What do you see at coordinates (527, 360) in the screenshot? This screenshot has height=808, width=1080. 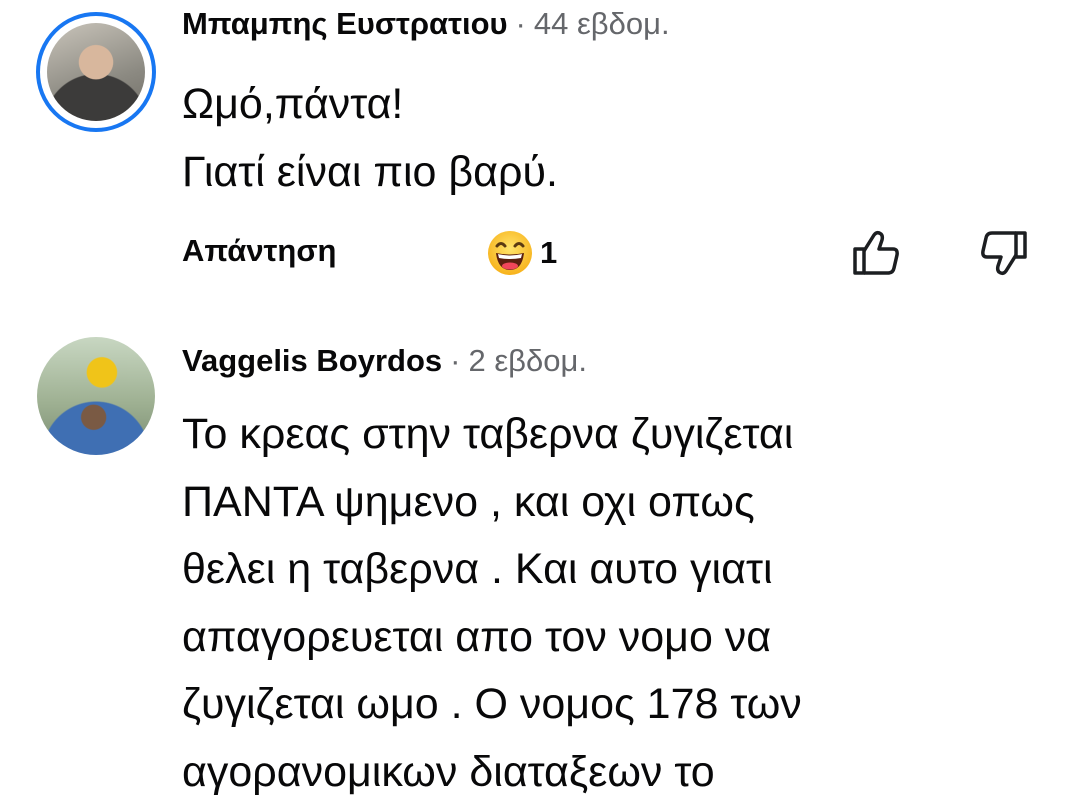 I see `timestamp: 2 εβδομ.` at bounding box center [527, 360].